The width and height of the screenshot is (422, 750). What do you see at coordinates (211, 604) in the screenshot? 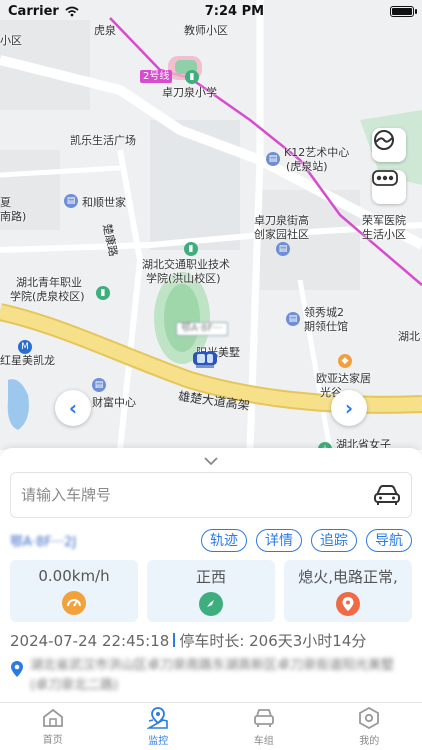
I see `compass-icon` at bounding box center [211, 604].